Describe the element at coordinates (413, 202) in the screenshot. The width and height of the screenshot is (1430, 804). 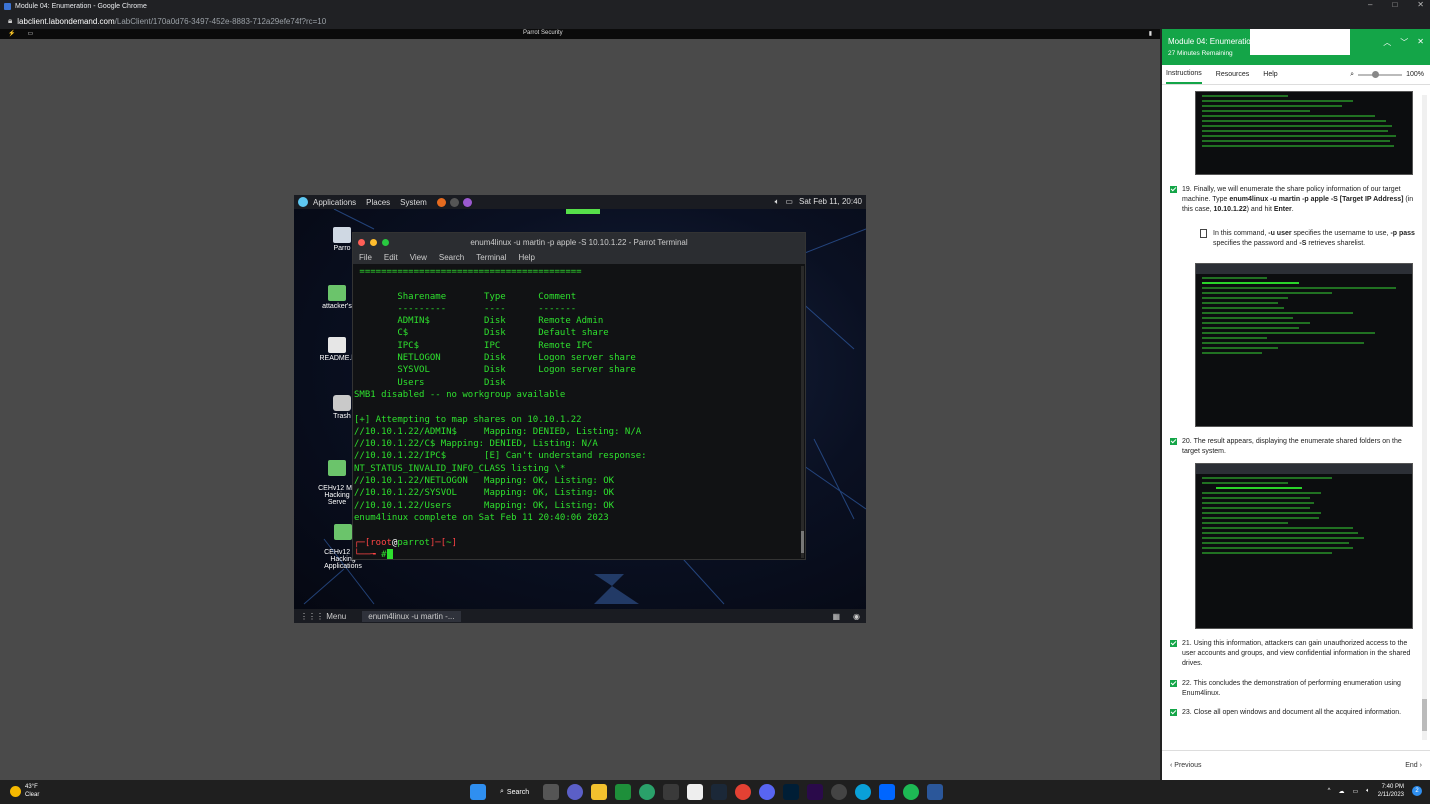
I see `menu-system: System` at that location.